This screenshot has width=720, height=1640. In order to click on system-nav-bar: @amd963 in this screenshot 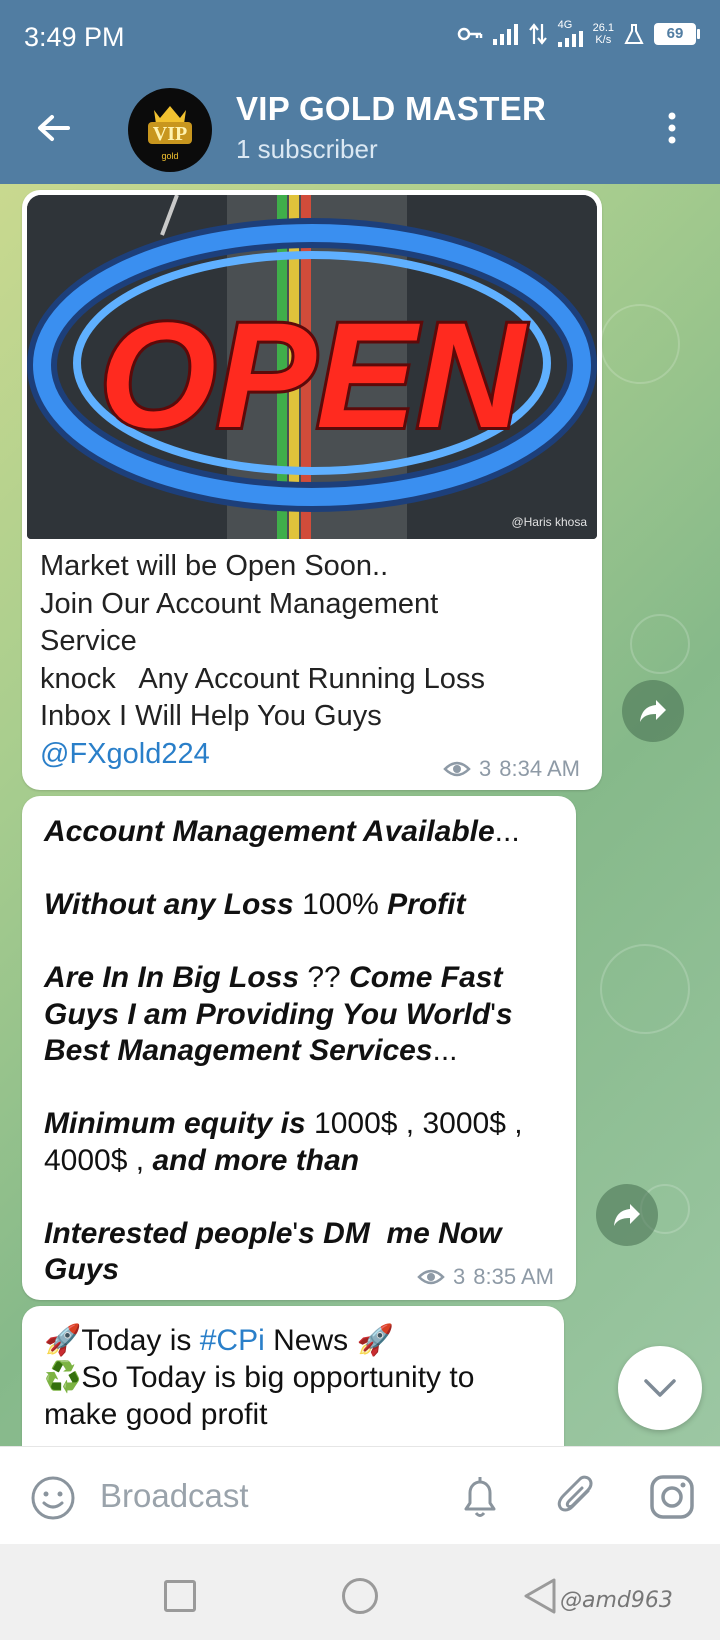, I will do `click(360, 1592)`.